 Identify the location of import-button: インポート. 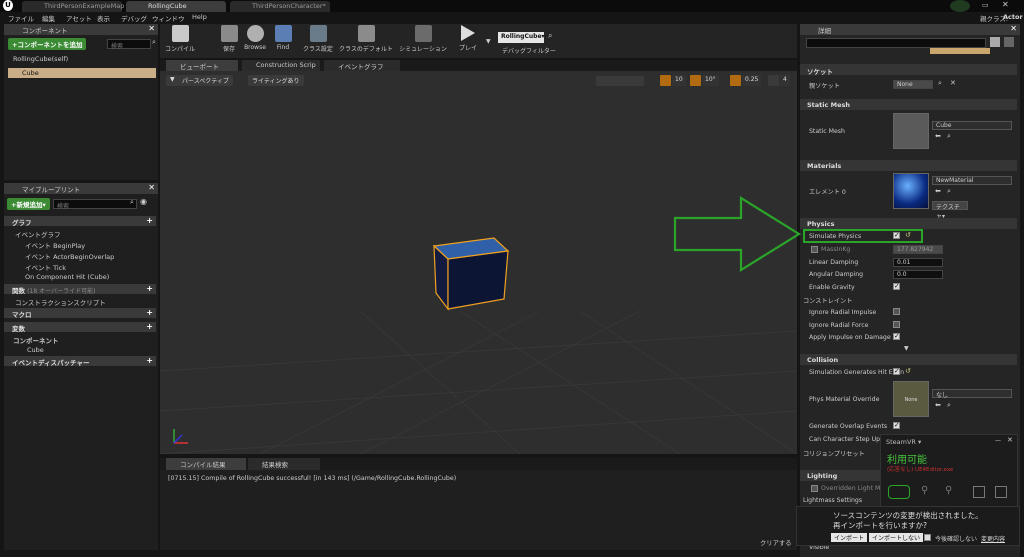
(849, 537).